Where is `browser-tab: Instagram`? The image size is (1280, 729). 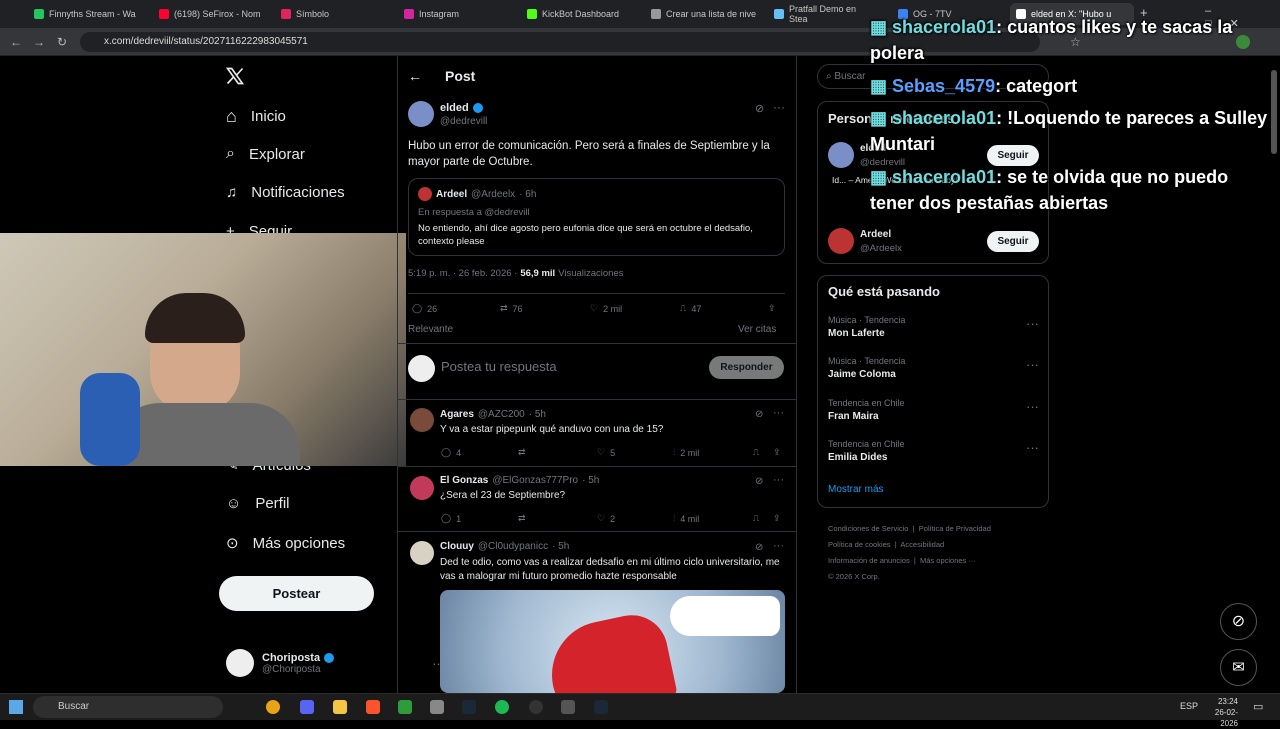 browser-tab: Instagram is located at coordinates (458, 14).